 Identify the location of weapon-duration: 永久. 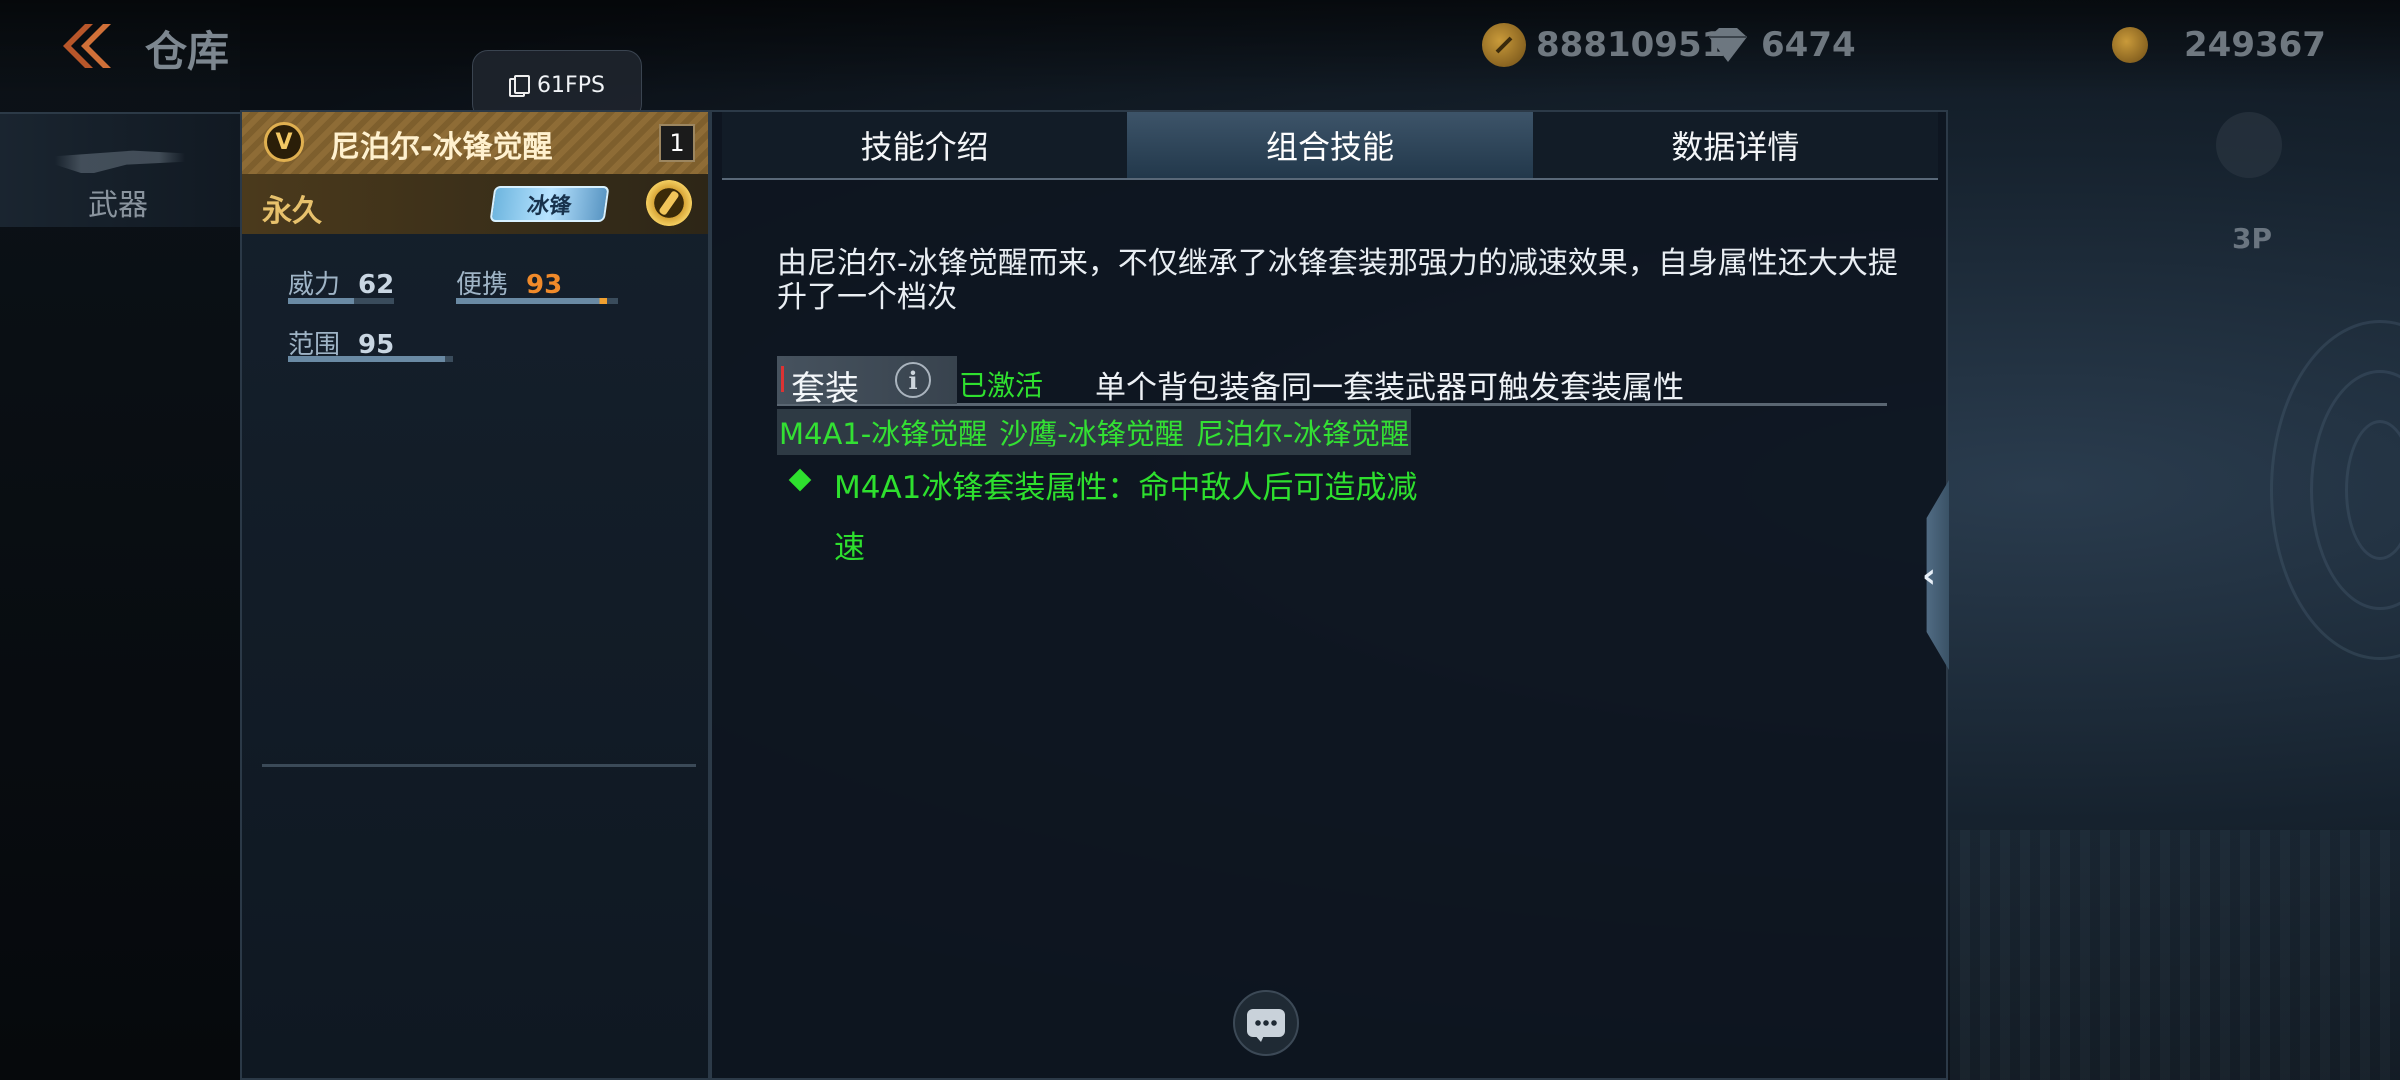
(292, 211).